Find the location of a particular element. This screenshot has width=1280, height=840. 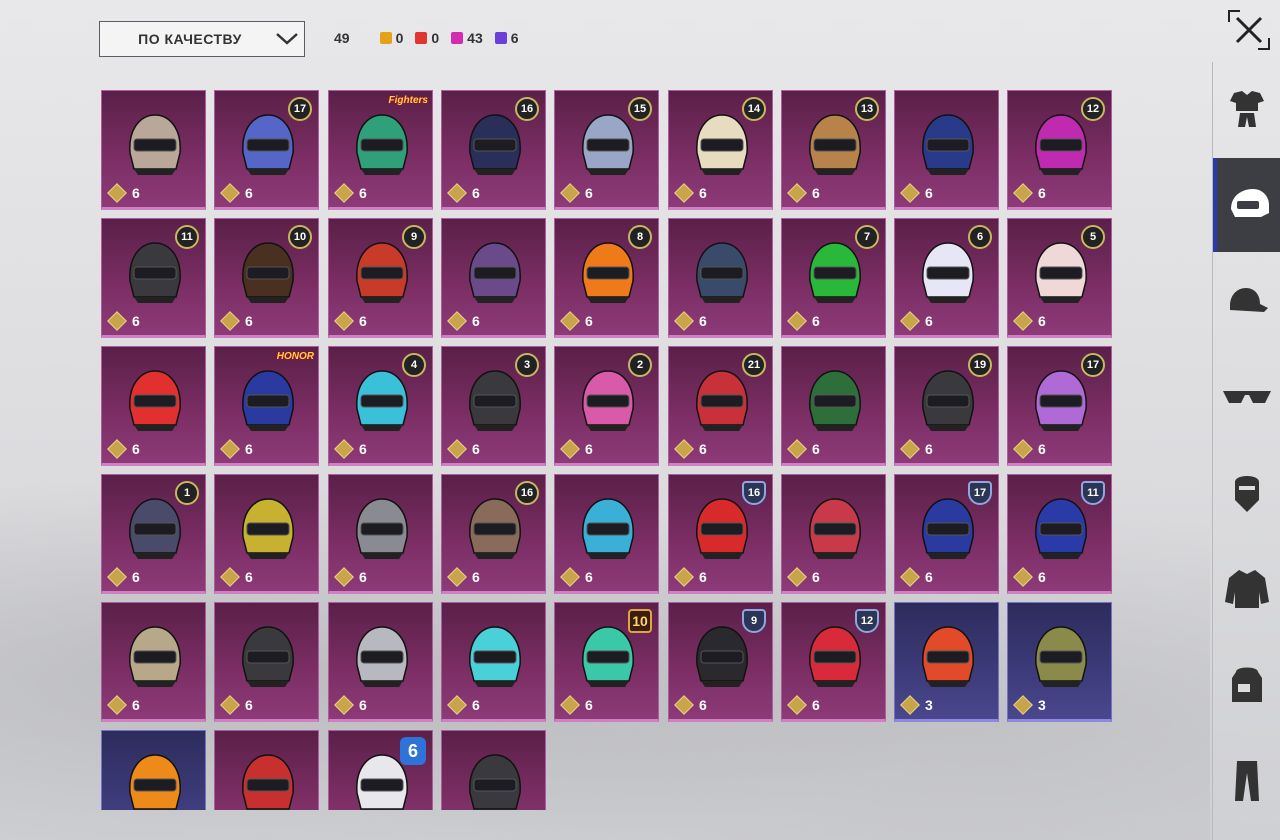

level-badge: 16 is located at coordinates (527, 109).